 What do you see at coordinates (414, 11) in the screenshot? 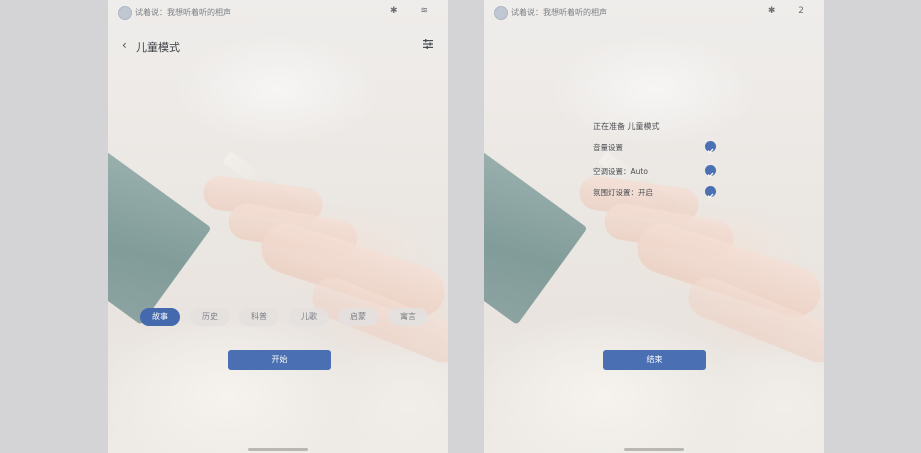
I see `status-icons: ✱ ≋` at bounding box center [414, 11].